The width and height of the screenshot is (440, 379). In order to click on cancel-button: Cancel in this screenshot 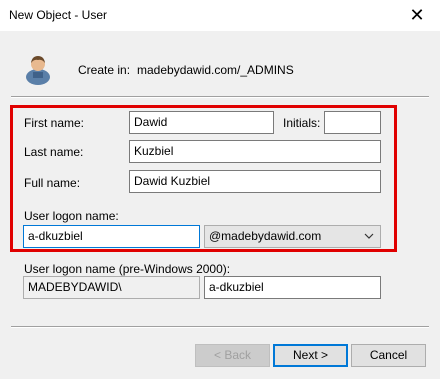, I will do `click(388, 355)`.